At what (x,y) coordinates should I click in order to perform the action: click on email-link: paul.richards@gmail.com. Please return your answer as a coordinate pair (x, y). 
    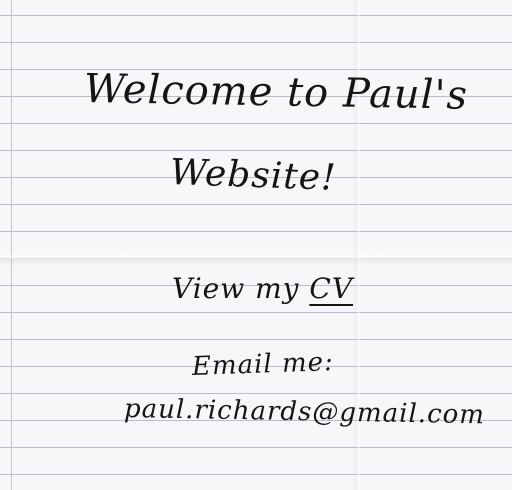
    Looking at the image, I should click on (304, 412).